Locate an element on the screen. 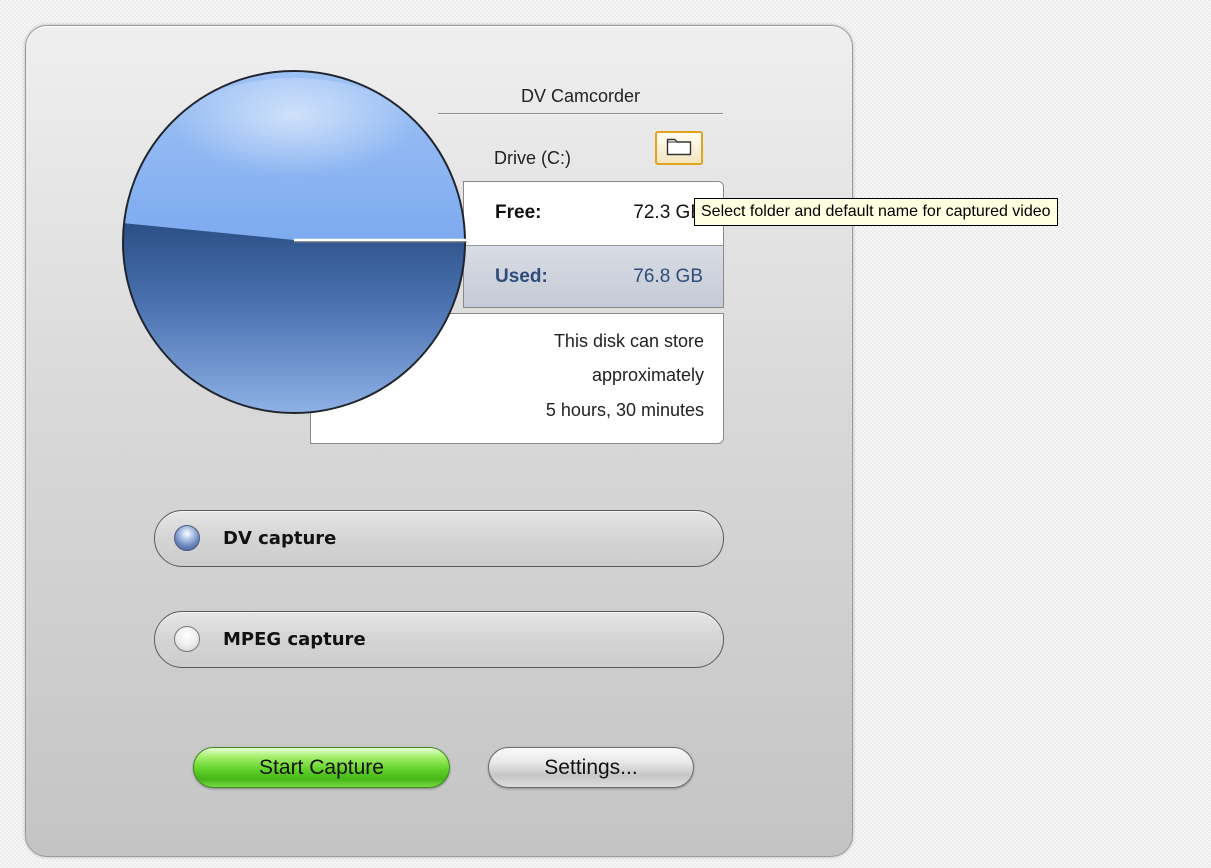  mpeg-capture-radio is located at coordinates (187, 639).